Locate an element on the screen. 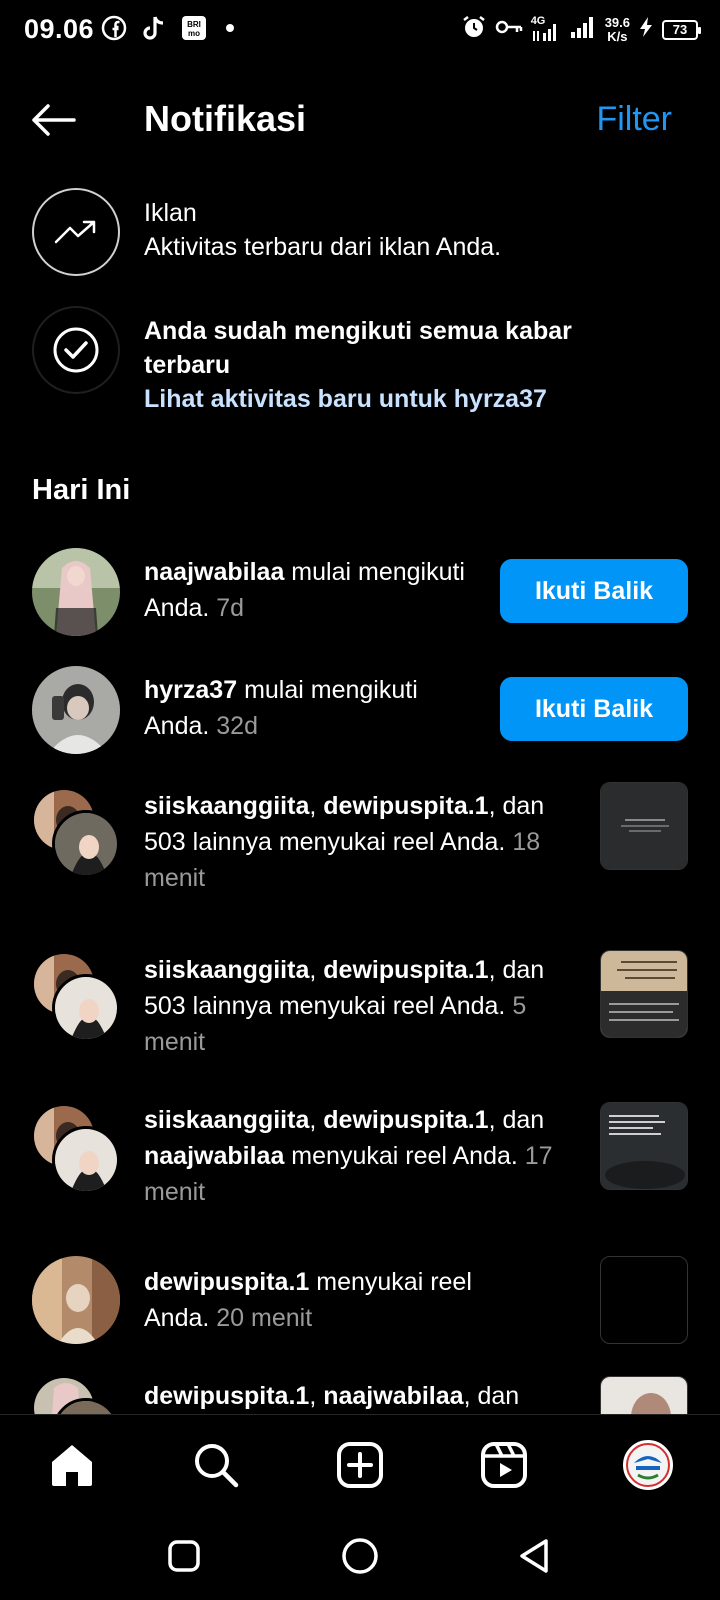 The image size is (720, 1600). trending-icon is located at coordinates (76, 232).